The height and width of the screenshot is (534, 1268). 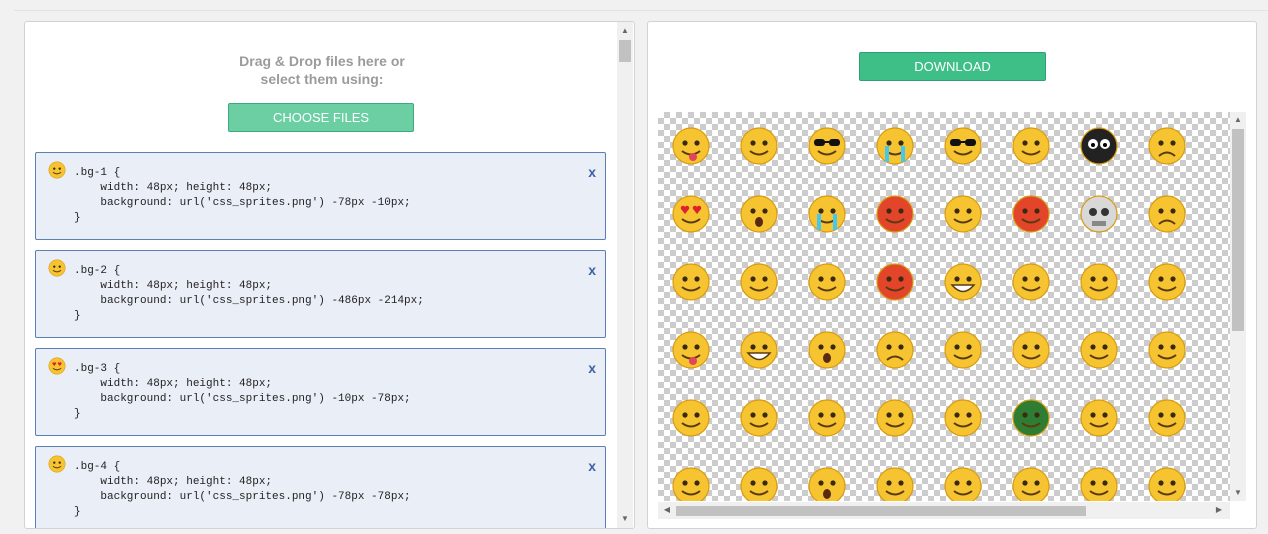 I want to click on happy-emoji-icon, so click(x=1031, y=350).